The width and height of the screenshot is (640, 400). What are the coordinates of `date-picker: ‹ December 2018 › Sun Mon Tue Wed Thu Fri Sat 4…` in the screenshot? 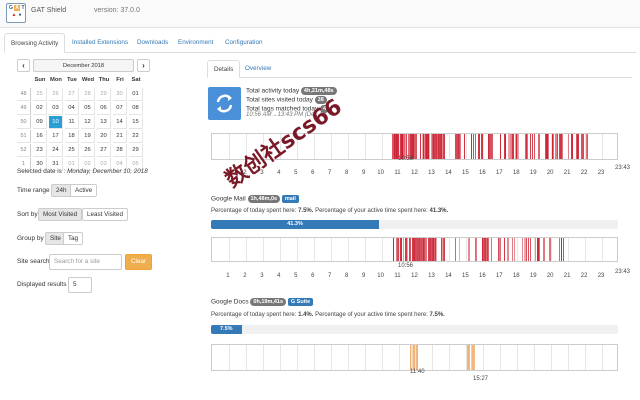 It's located at (94, 115).